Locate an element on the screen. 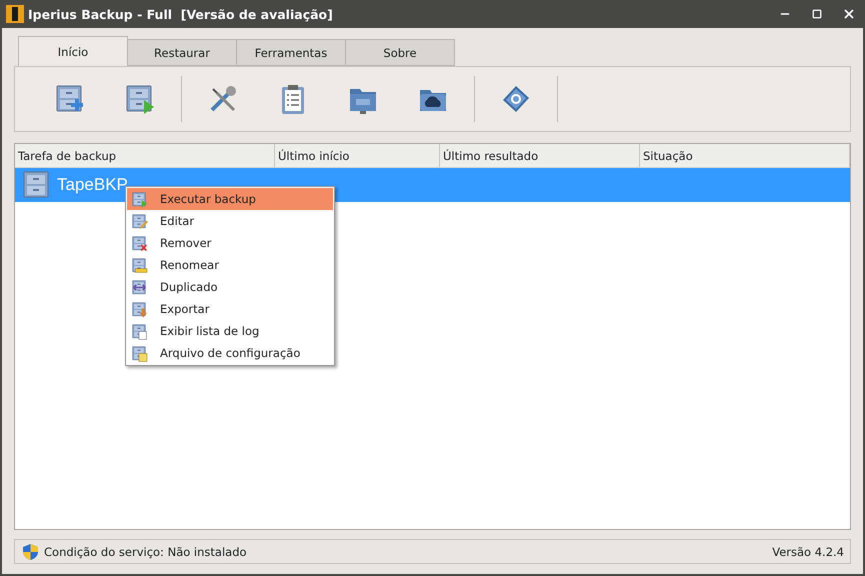 The image size is (865, 576). menu-item: Exportar is located at coordinates (230, 309).